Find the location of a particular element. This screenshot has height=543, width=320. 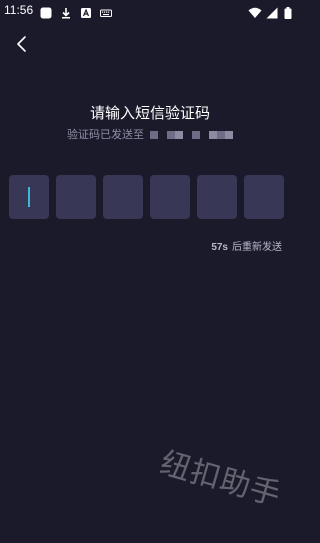

resend-countdown: 57s 后重新发送 is located at coordinates (246, 248).